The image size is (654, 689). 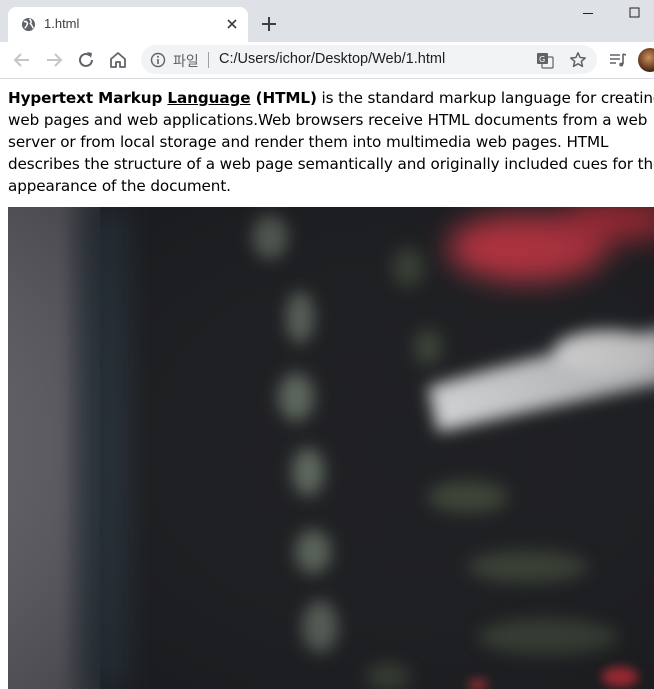 I want to click on browser-toolbar: 파일 C:/Users/ichor/Desktop/Web/1.html G, so click(x=327, y=60).